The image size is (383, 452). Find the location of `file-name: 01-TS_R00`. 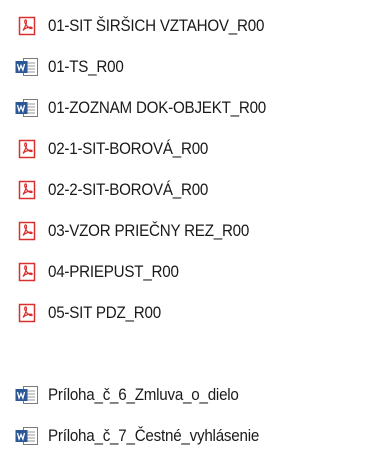

file-name: 01-TS_R00 is located at coordinates (86, 67).